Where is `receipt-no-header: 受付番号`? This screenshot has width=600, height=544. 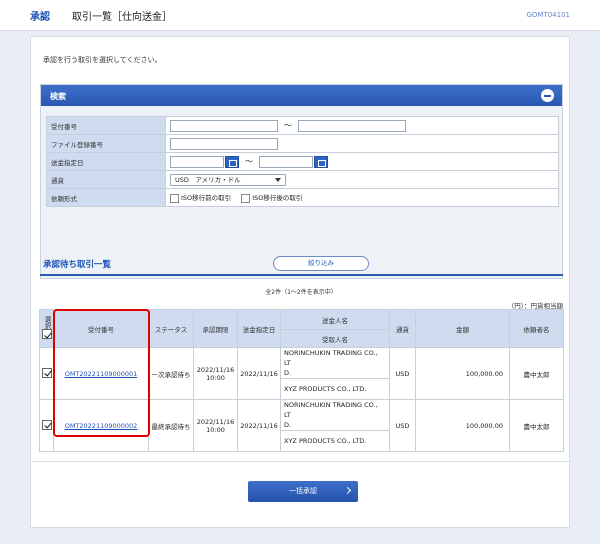
receipt-no-header: 受付番号 is located at coordinates (101, 328).